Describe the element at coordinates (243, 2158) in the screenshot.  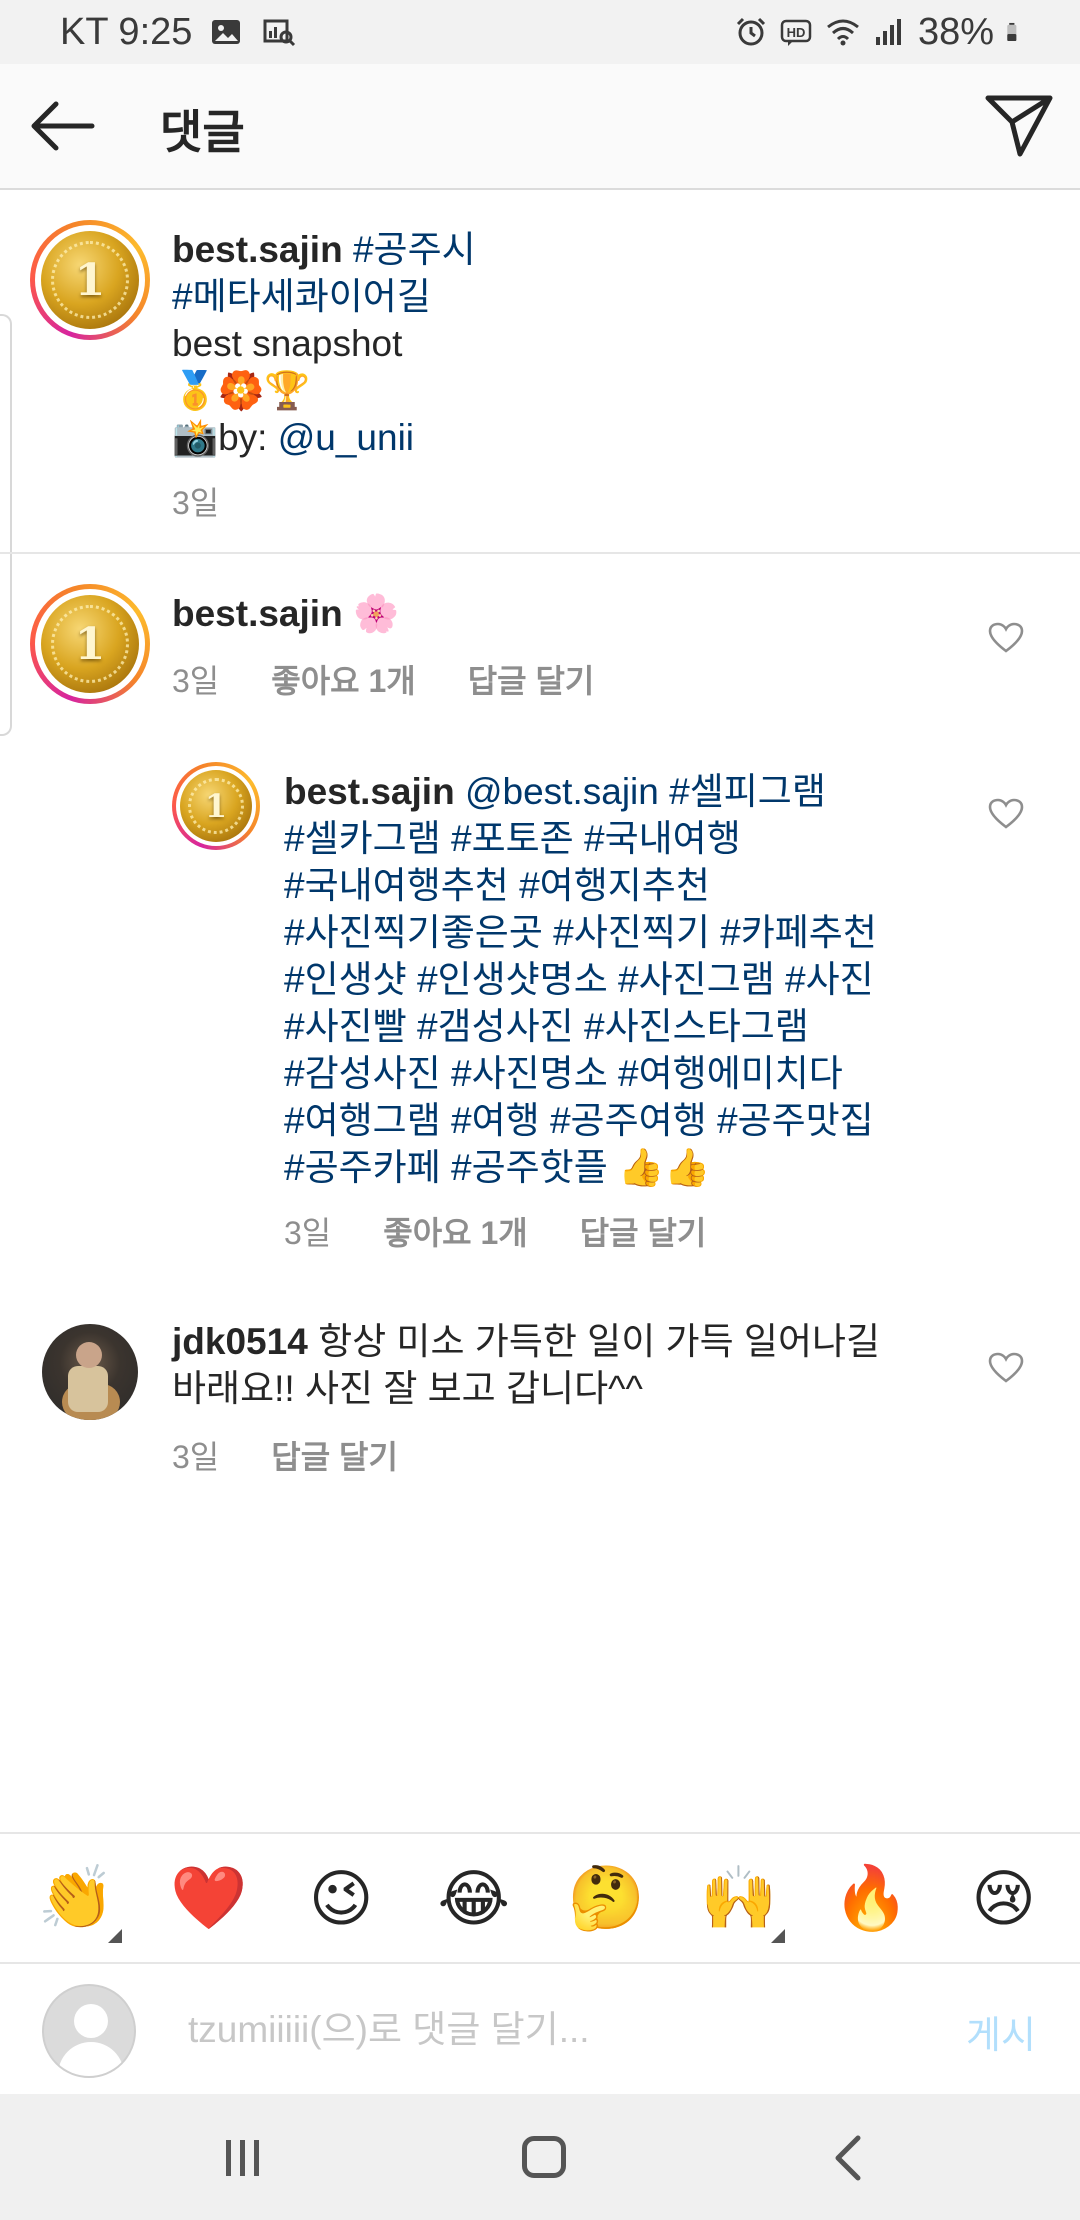
I see `recent-apps-icon` at that location.